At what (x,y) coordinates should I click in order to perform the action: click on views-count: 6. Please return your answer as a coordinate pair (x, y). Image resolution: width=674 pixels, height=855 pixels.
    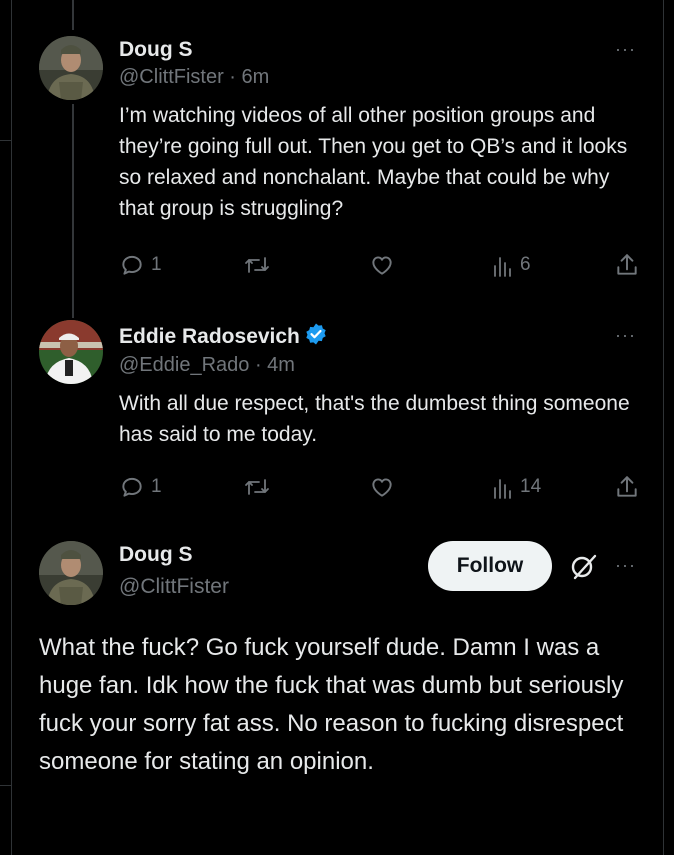
    Looking at the image, I should click on (525, 264).